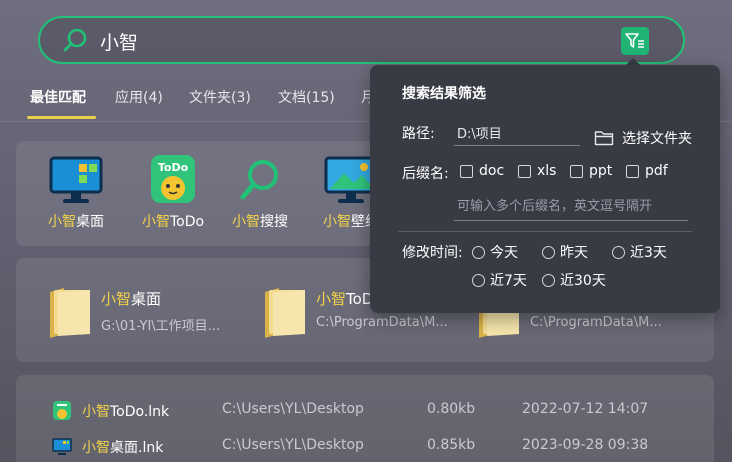 This screenshot has height=462, width=732. Describe the element at coordinates (537, 171) in the screenshot. I see `suffix-checkbox-xls: xls` at that location.